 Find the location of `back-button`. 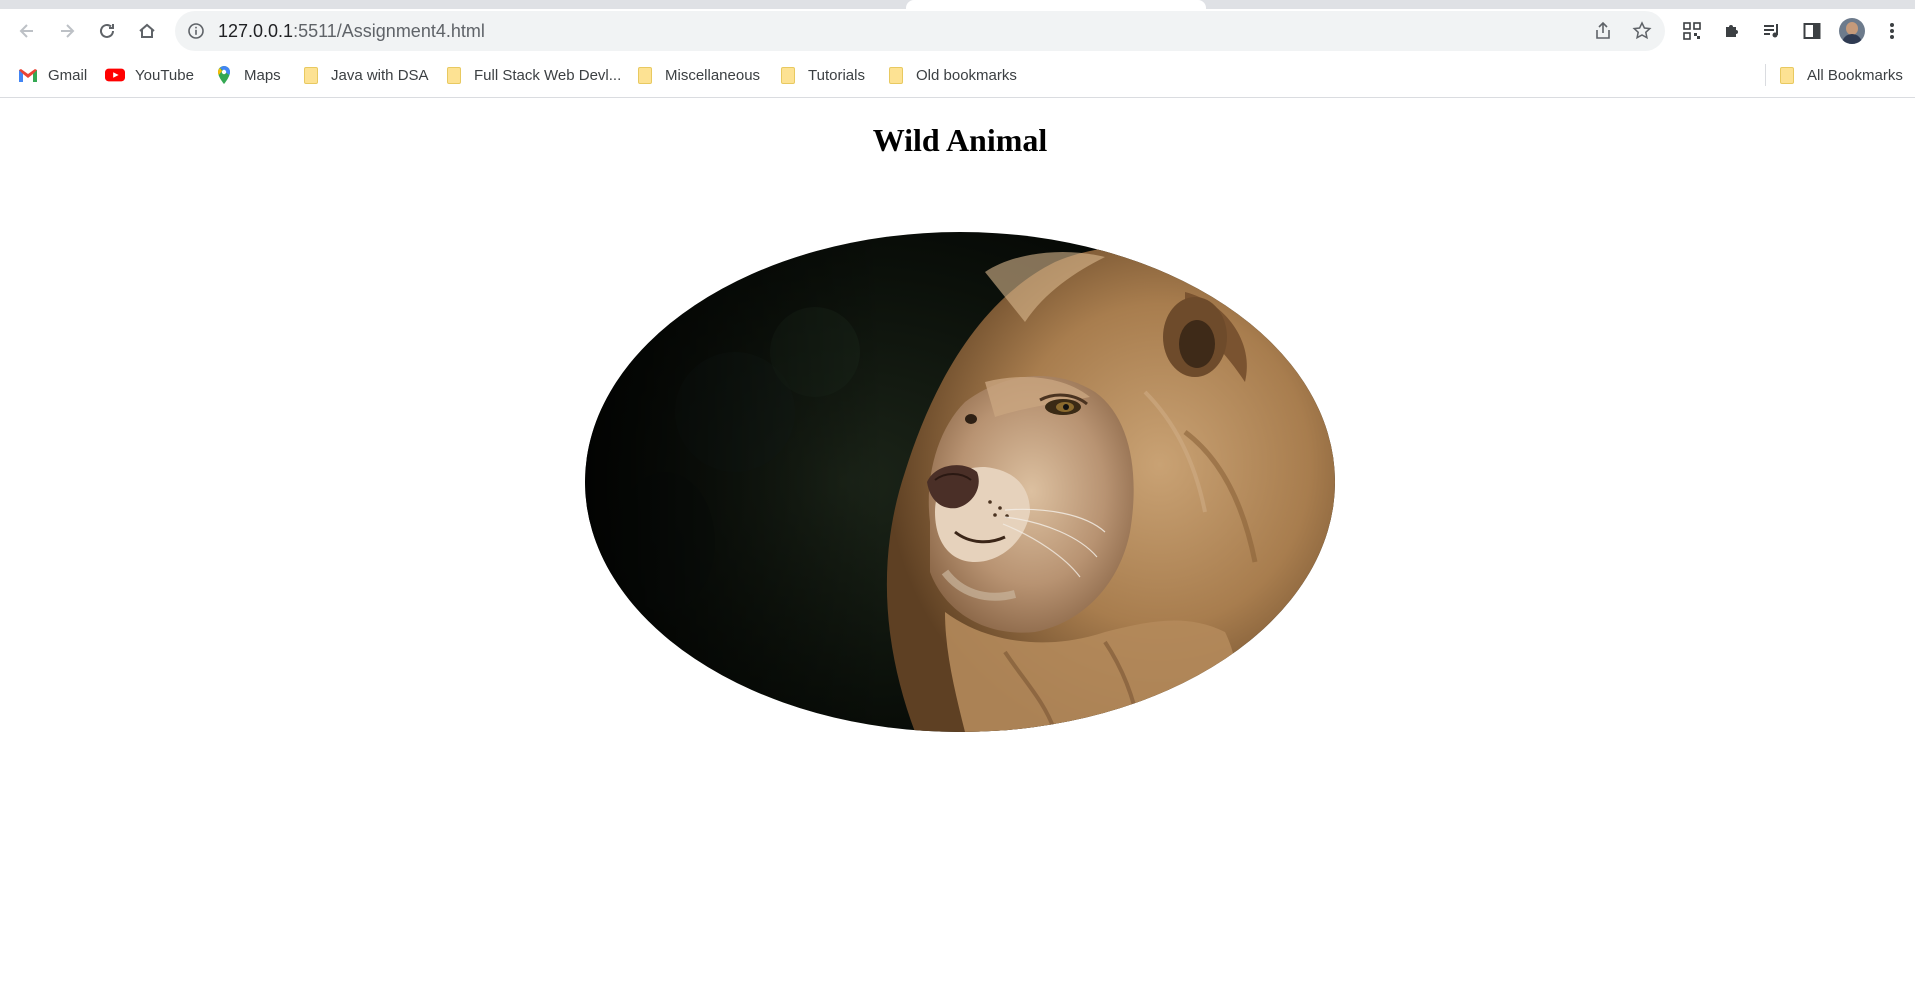

back-button is located at coordinates (27, 31).